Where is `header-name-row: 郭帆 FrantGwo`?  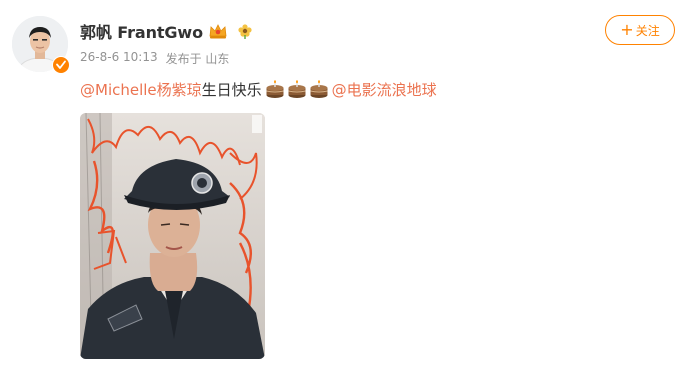
header-name-row: 郭帆 FrantGwo is located at coordinates (166, 31).